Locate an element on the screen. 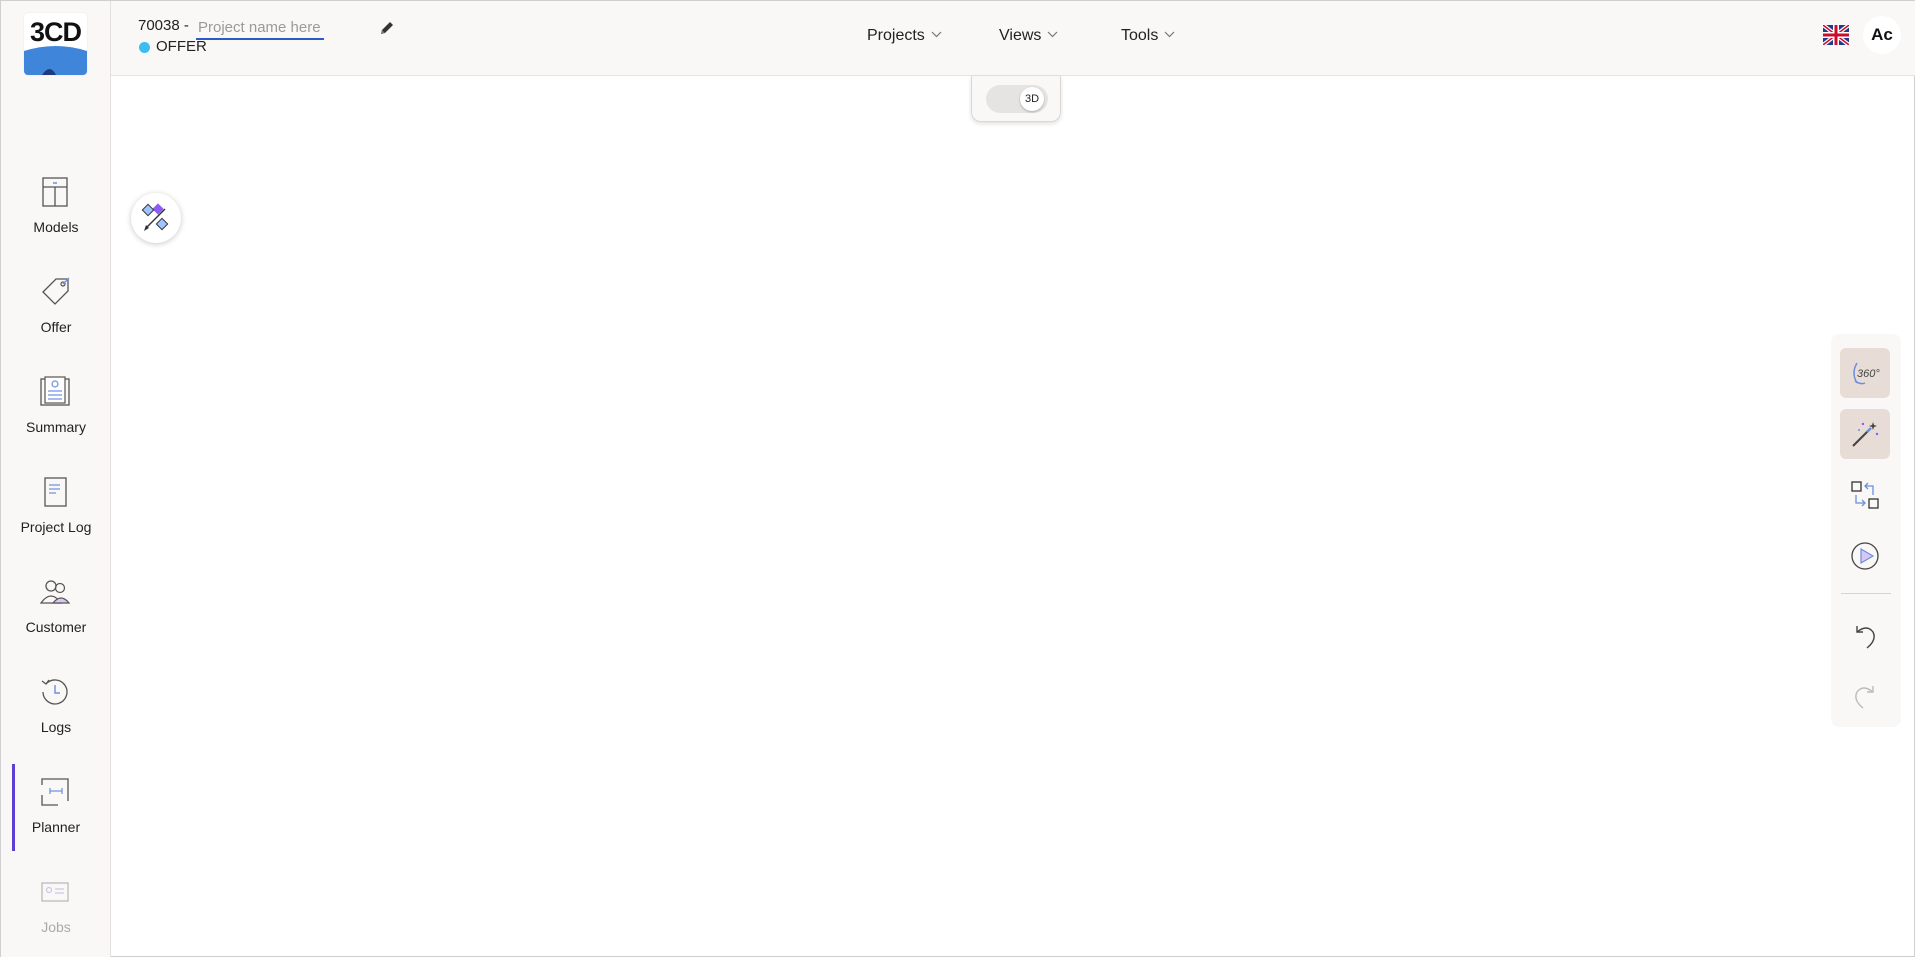 This screenshot has height=957, width=1915. sidebar-item-customer: Customer is located at coordinates (56, 614).